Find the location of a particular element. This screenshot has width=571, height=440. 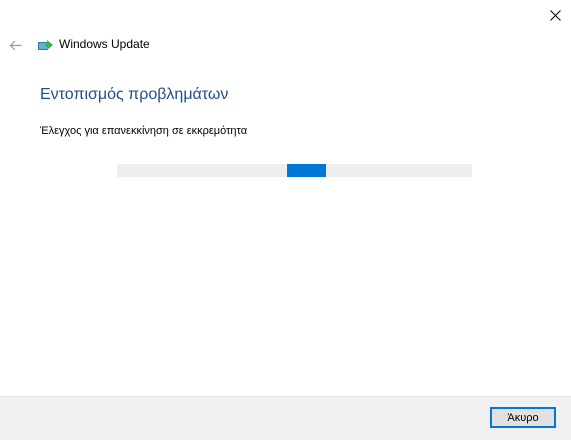

progress-bar is located at coordinates (294, 170).